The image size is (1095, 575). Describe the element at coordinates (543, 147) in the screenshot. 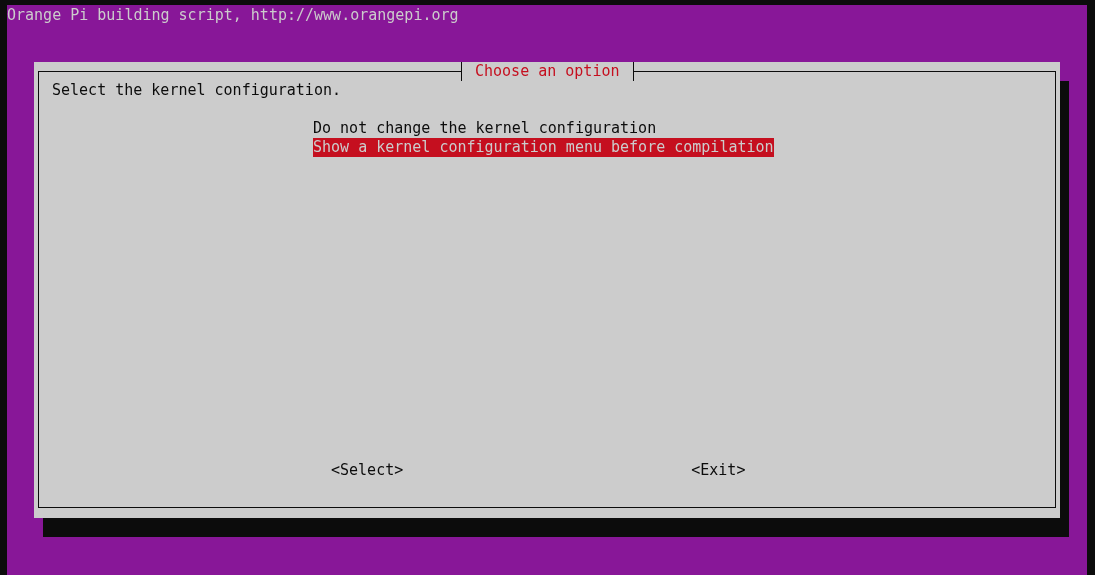

I see `menu-item: Show a kernel configuration menu before compilation` at that location.